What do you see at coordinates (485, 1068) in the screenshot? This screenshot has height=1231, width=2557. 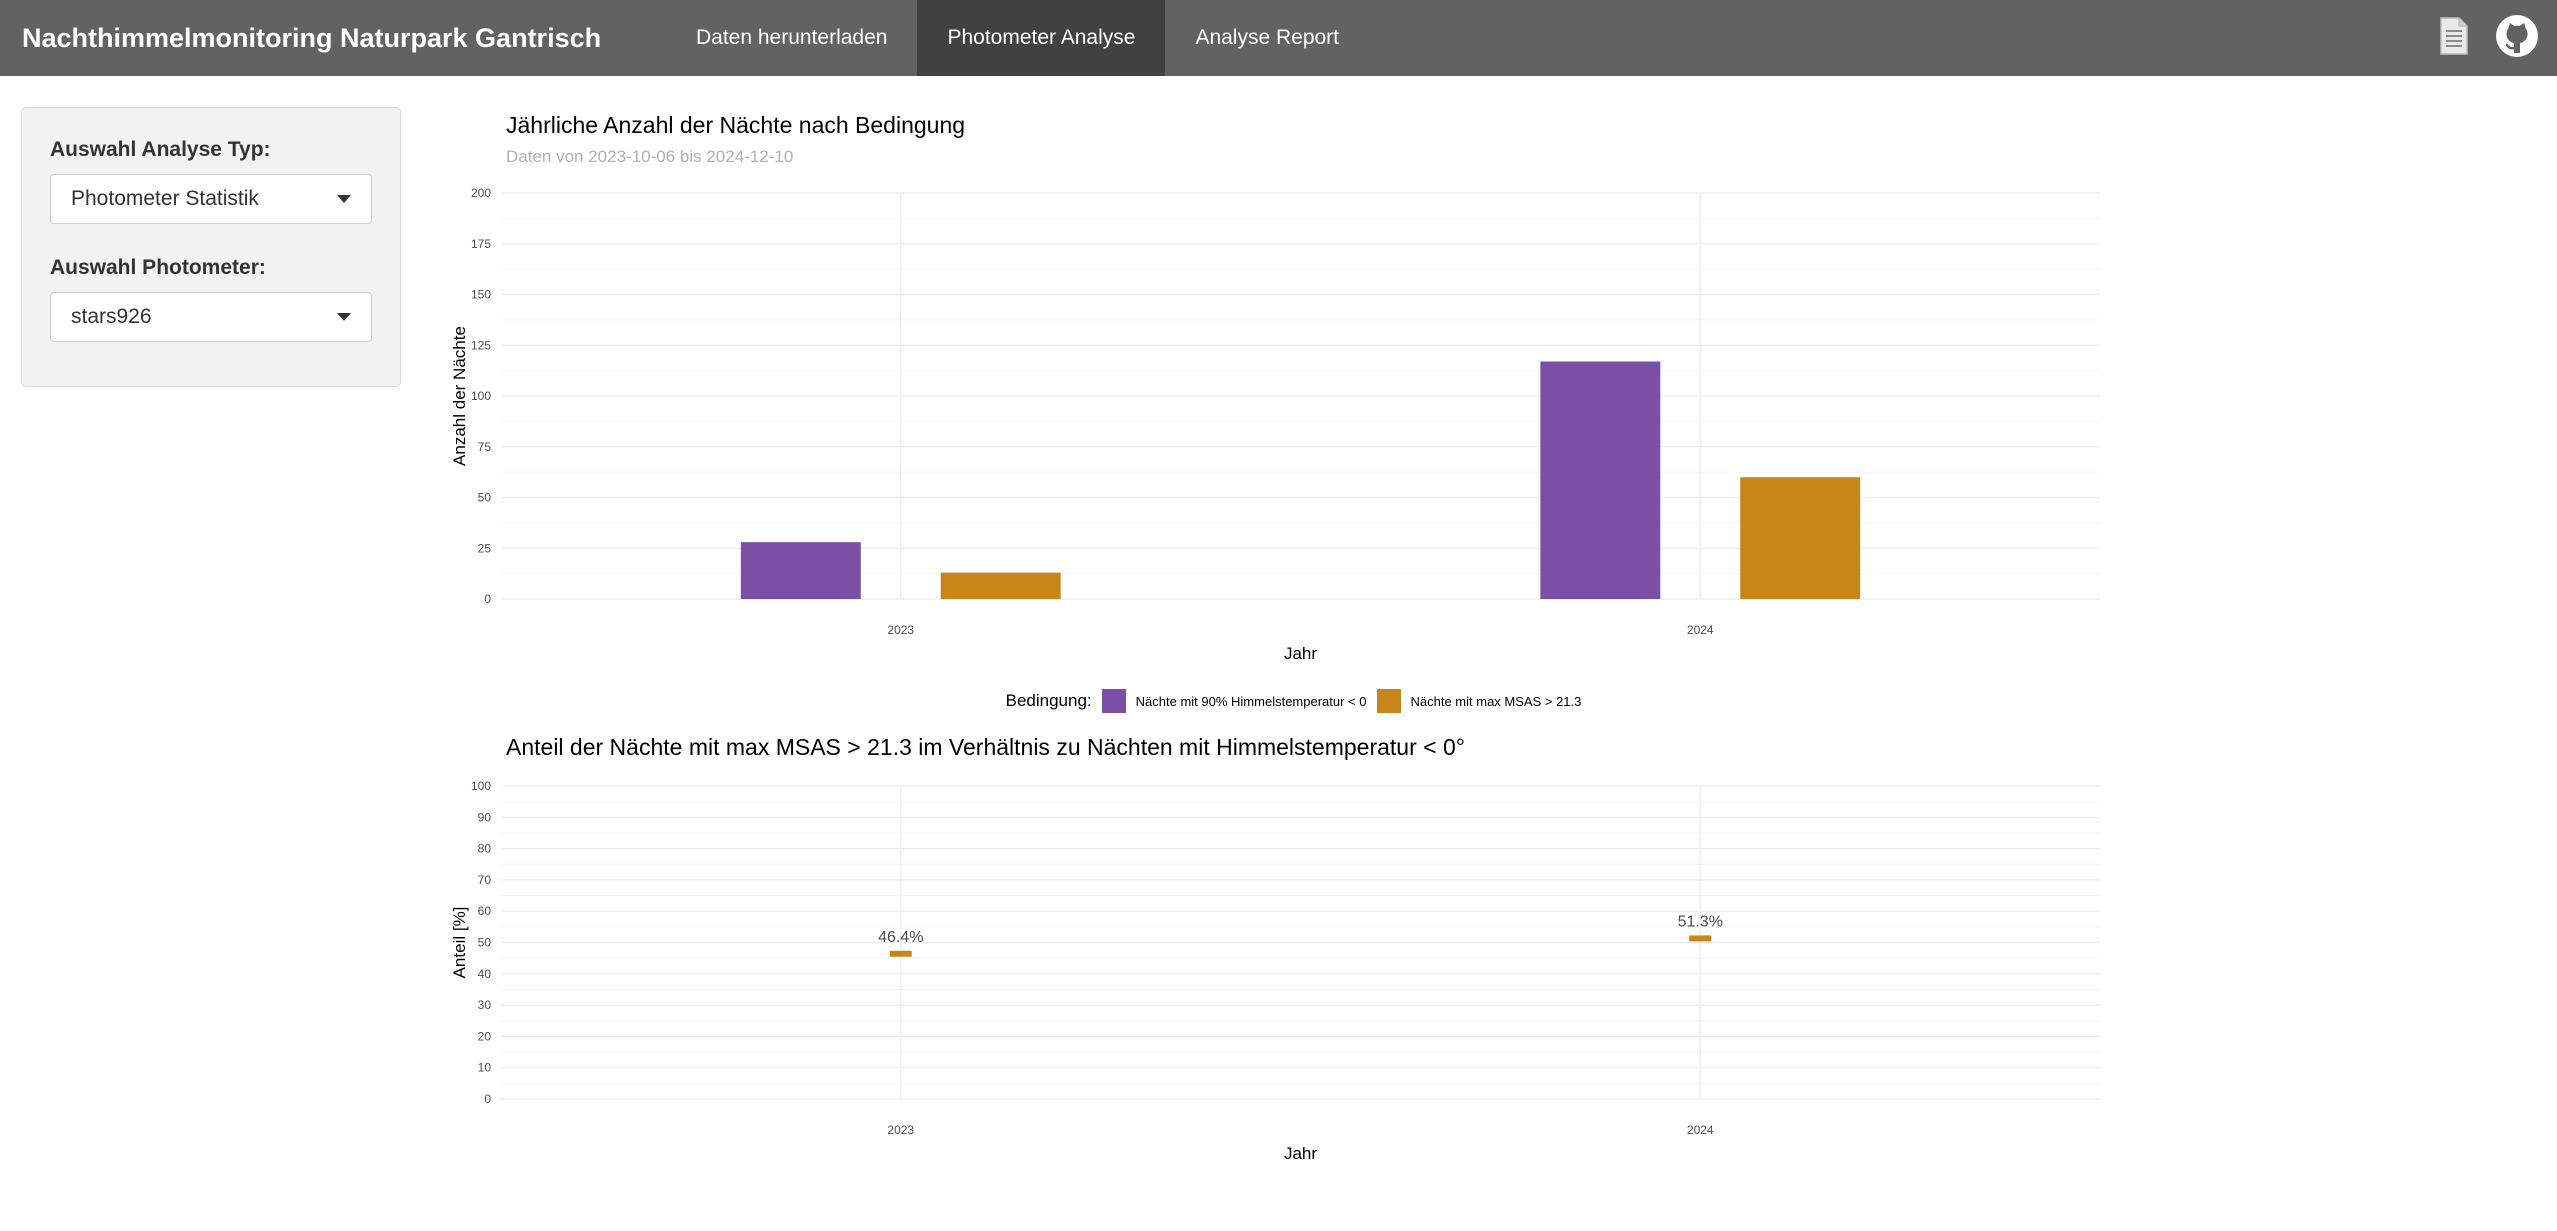 I see `y-tick-label: 10` at bounding box center [485, 1068].